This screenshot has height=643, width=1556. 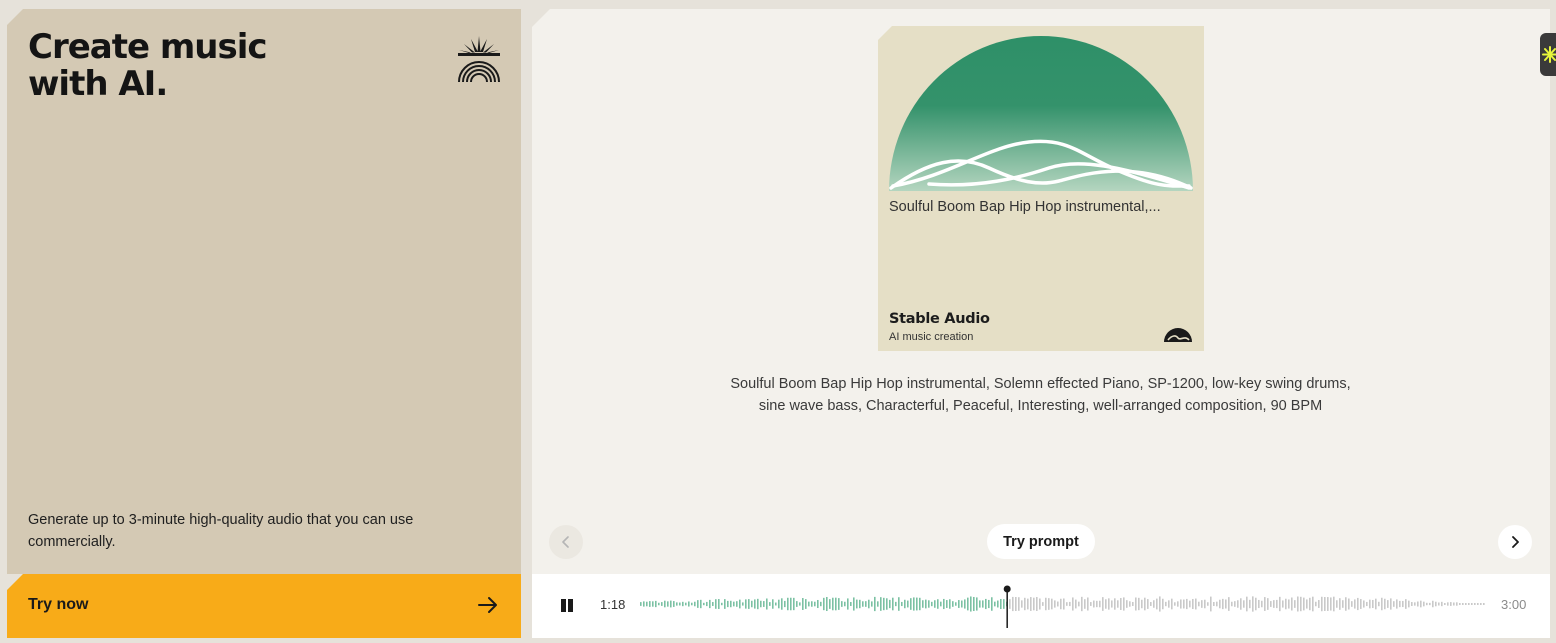 I want to click on waveform-scrubber, so click(x=1064, y=606).